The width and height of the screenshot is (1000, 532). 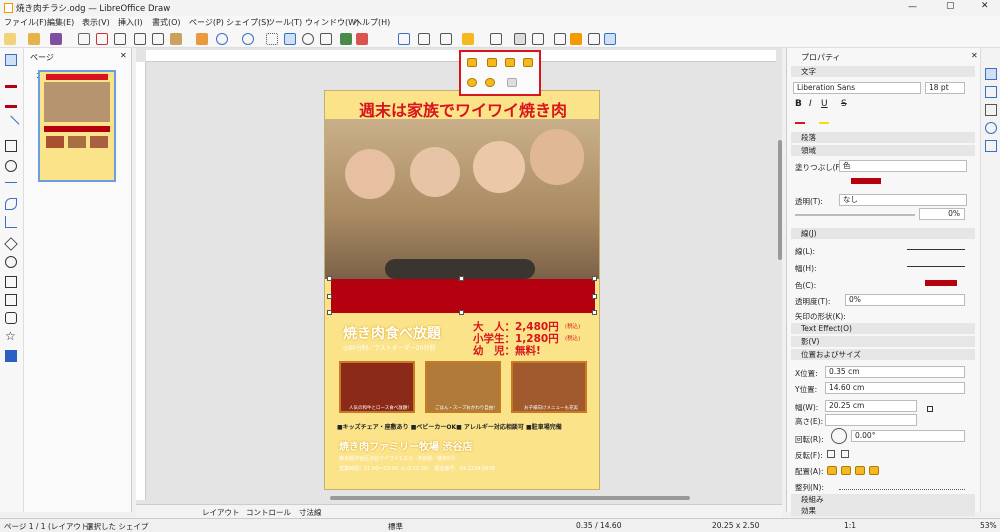 I want to click on rotation-field: 0.00°, so click(x=908, y=436).